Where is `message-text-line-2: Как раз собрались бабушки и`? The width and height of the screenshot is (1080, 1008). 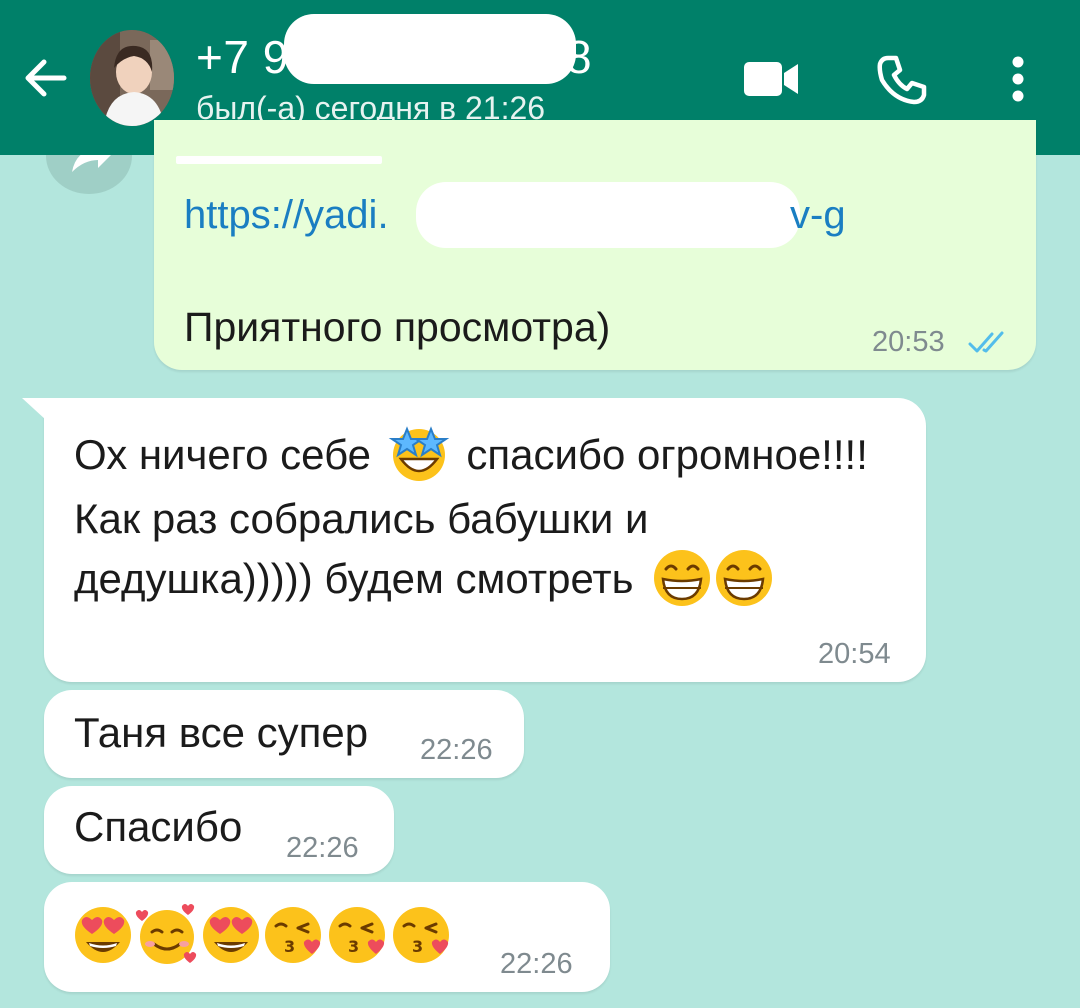 message-text-line-2: Как раз собрались бабушки и is located at coordinates (361, 518).